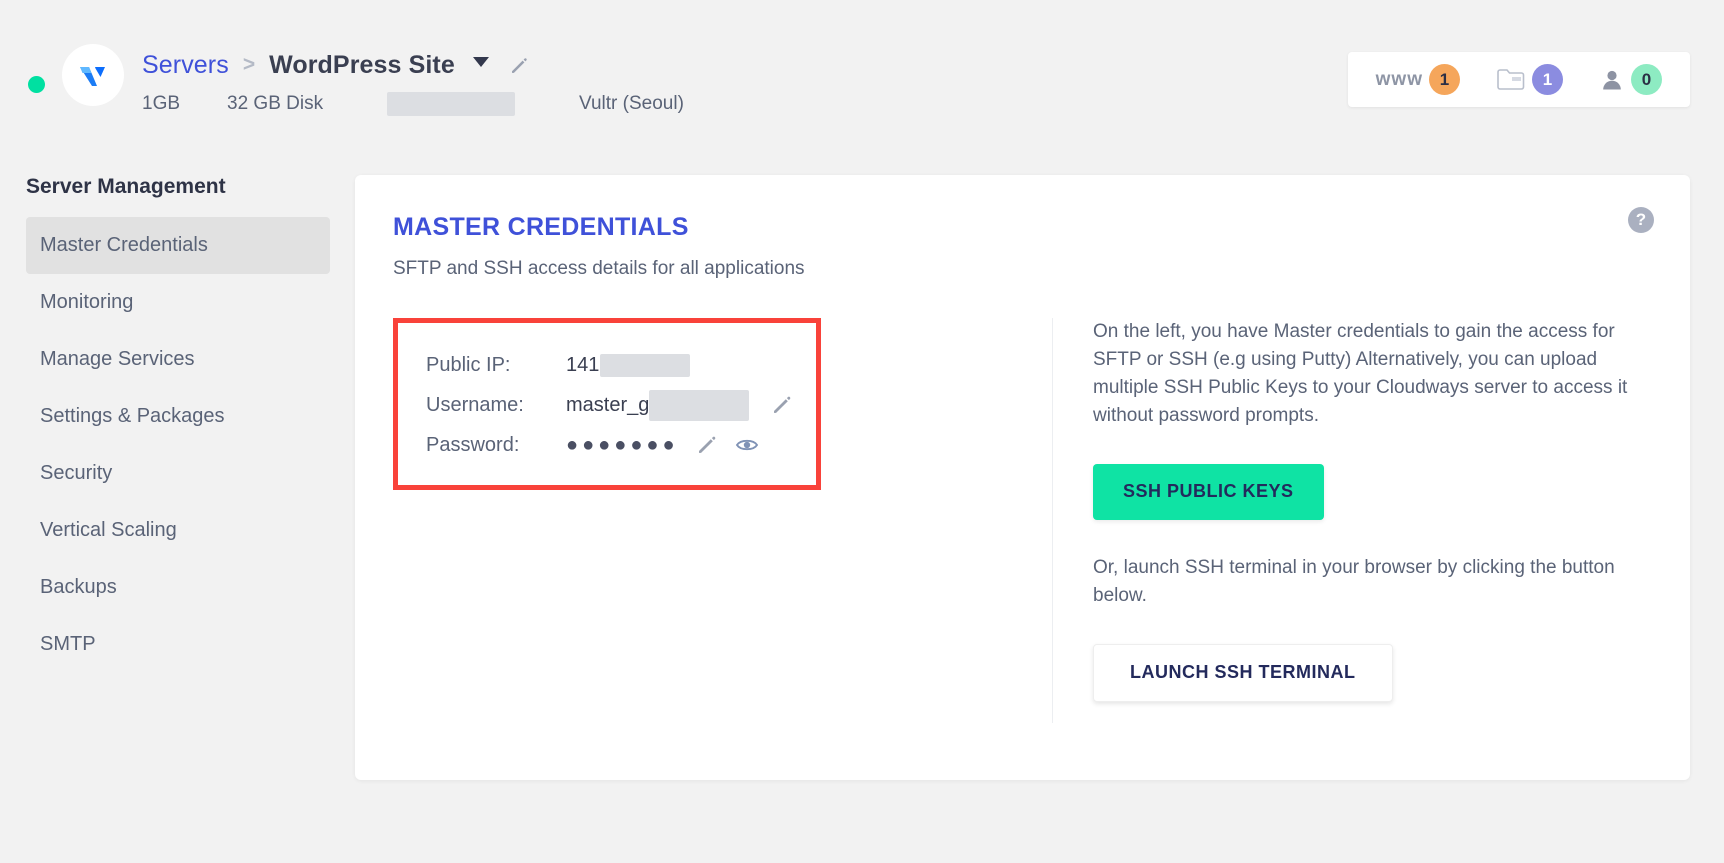 Image resolution: width=1724 pixels, height=863 pixels. Describe the element at coordinates (1529, 79) in the screenshot. I see `database-counter: 1` at that location.